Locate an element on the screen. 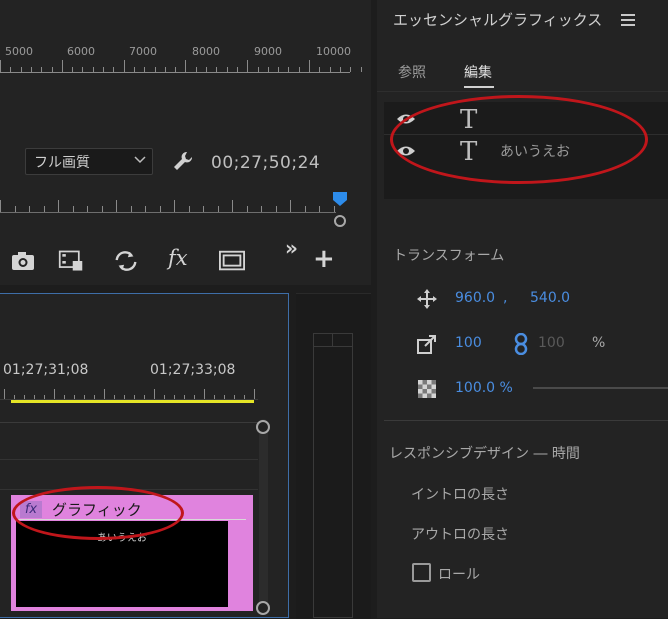 Image resolution: width=668 pixels, height=619 pixels. playhead-timecode: 00;27;50;24 is located at coordinates (265, 163).